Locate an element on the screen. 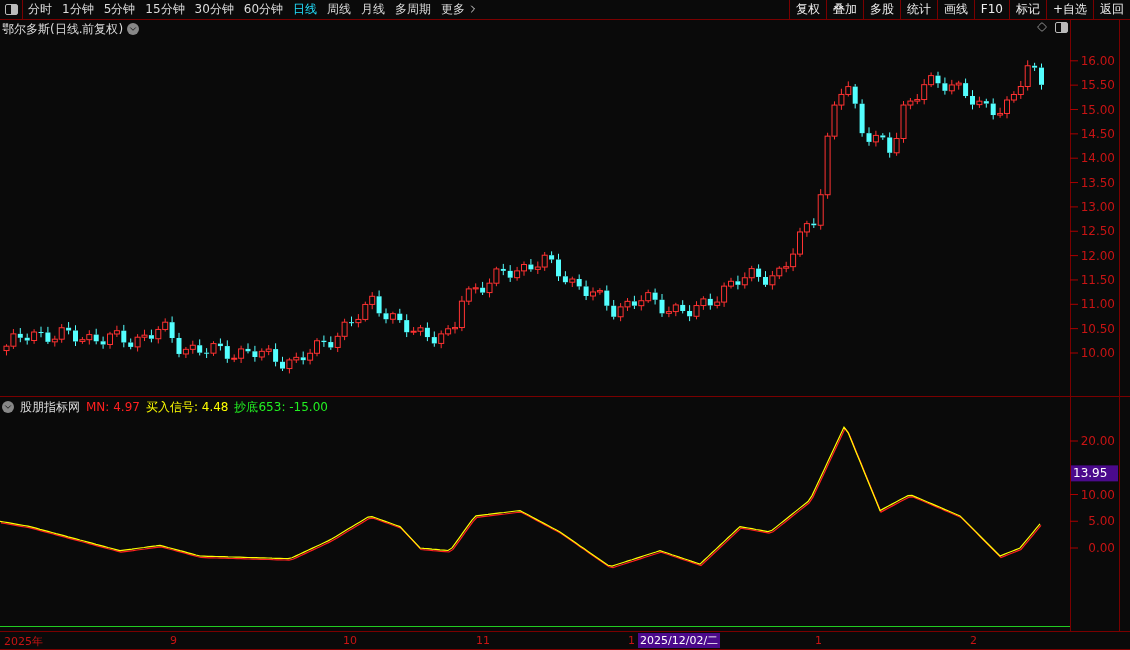 The width and height of the screenshot is (1130, 650). price-tick-label: 14.00 is located at coordinates (1097, 158).